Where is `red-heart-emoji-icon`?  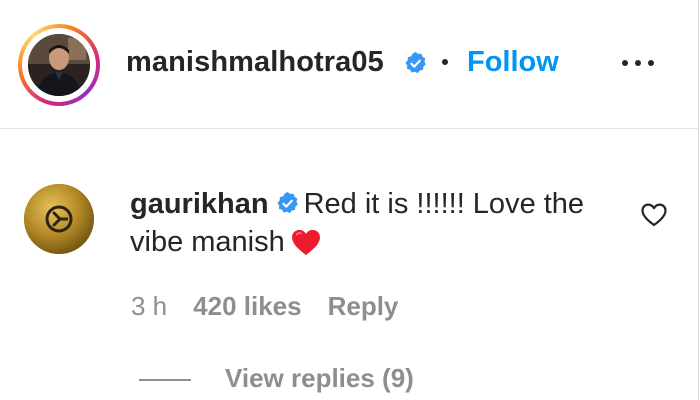 red-heart-emoji-icon is located at coordinates (305, 242).